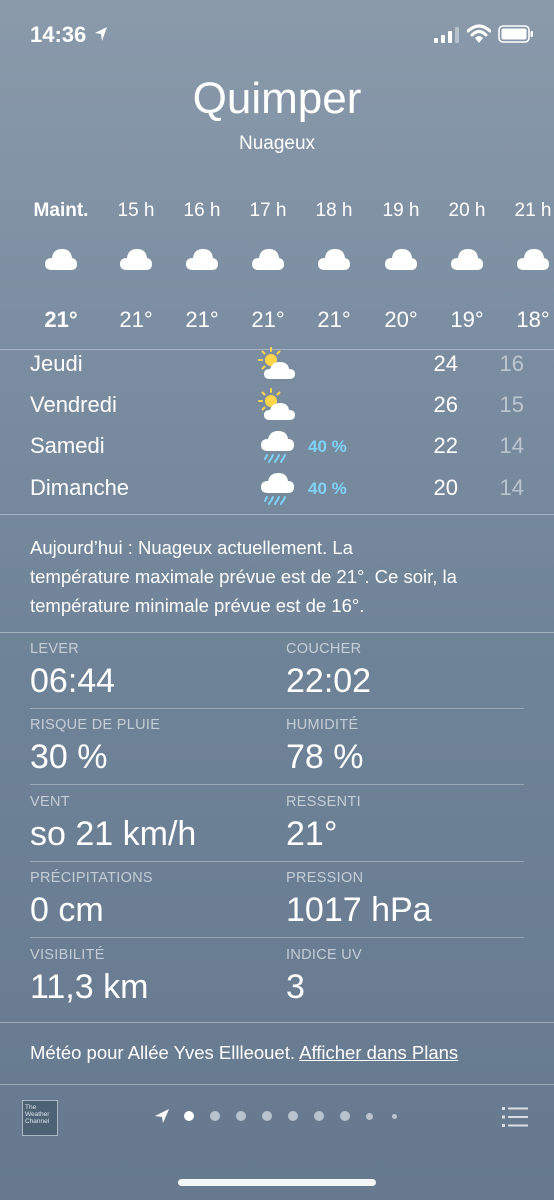  What do you see at coordinates (445, 363) in the screenshot?
I see `day-high-temp: 24` at bounding box center [445, 363].